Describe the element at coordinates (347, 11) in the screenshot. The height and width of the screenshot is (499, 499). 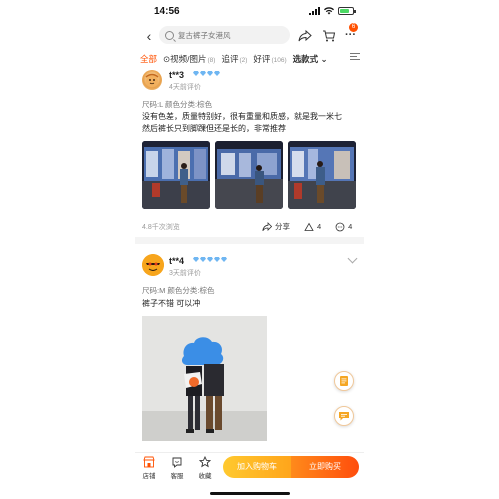
I see `battery-icon` at that location.